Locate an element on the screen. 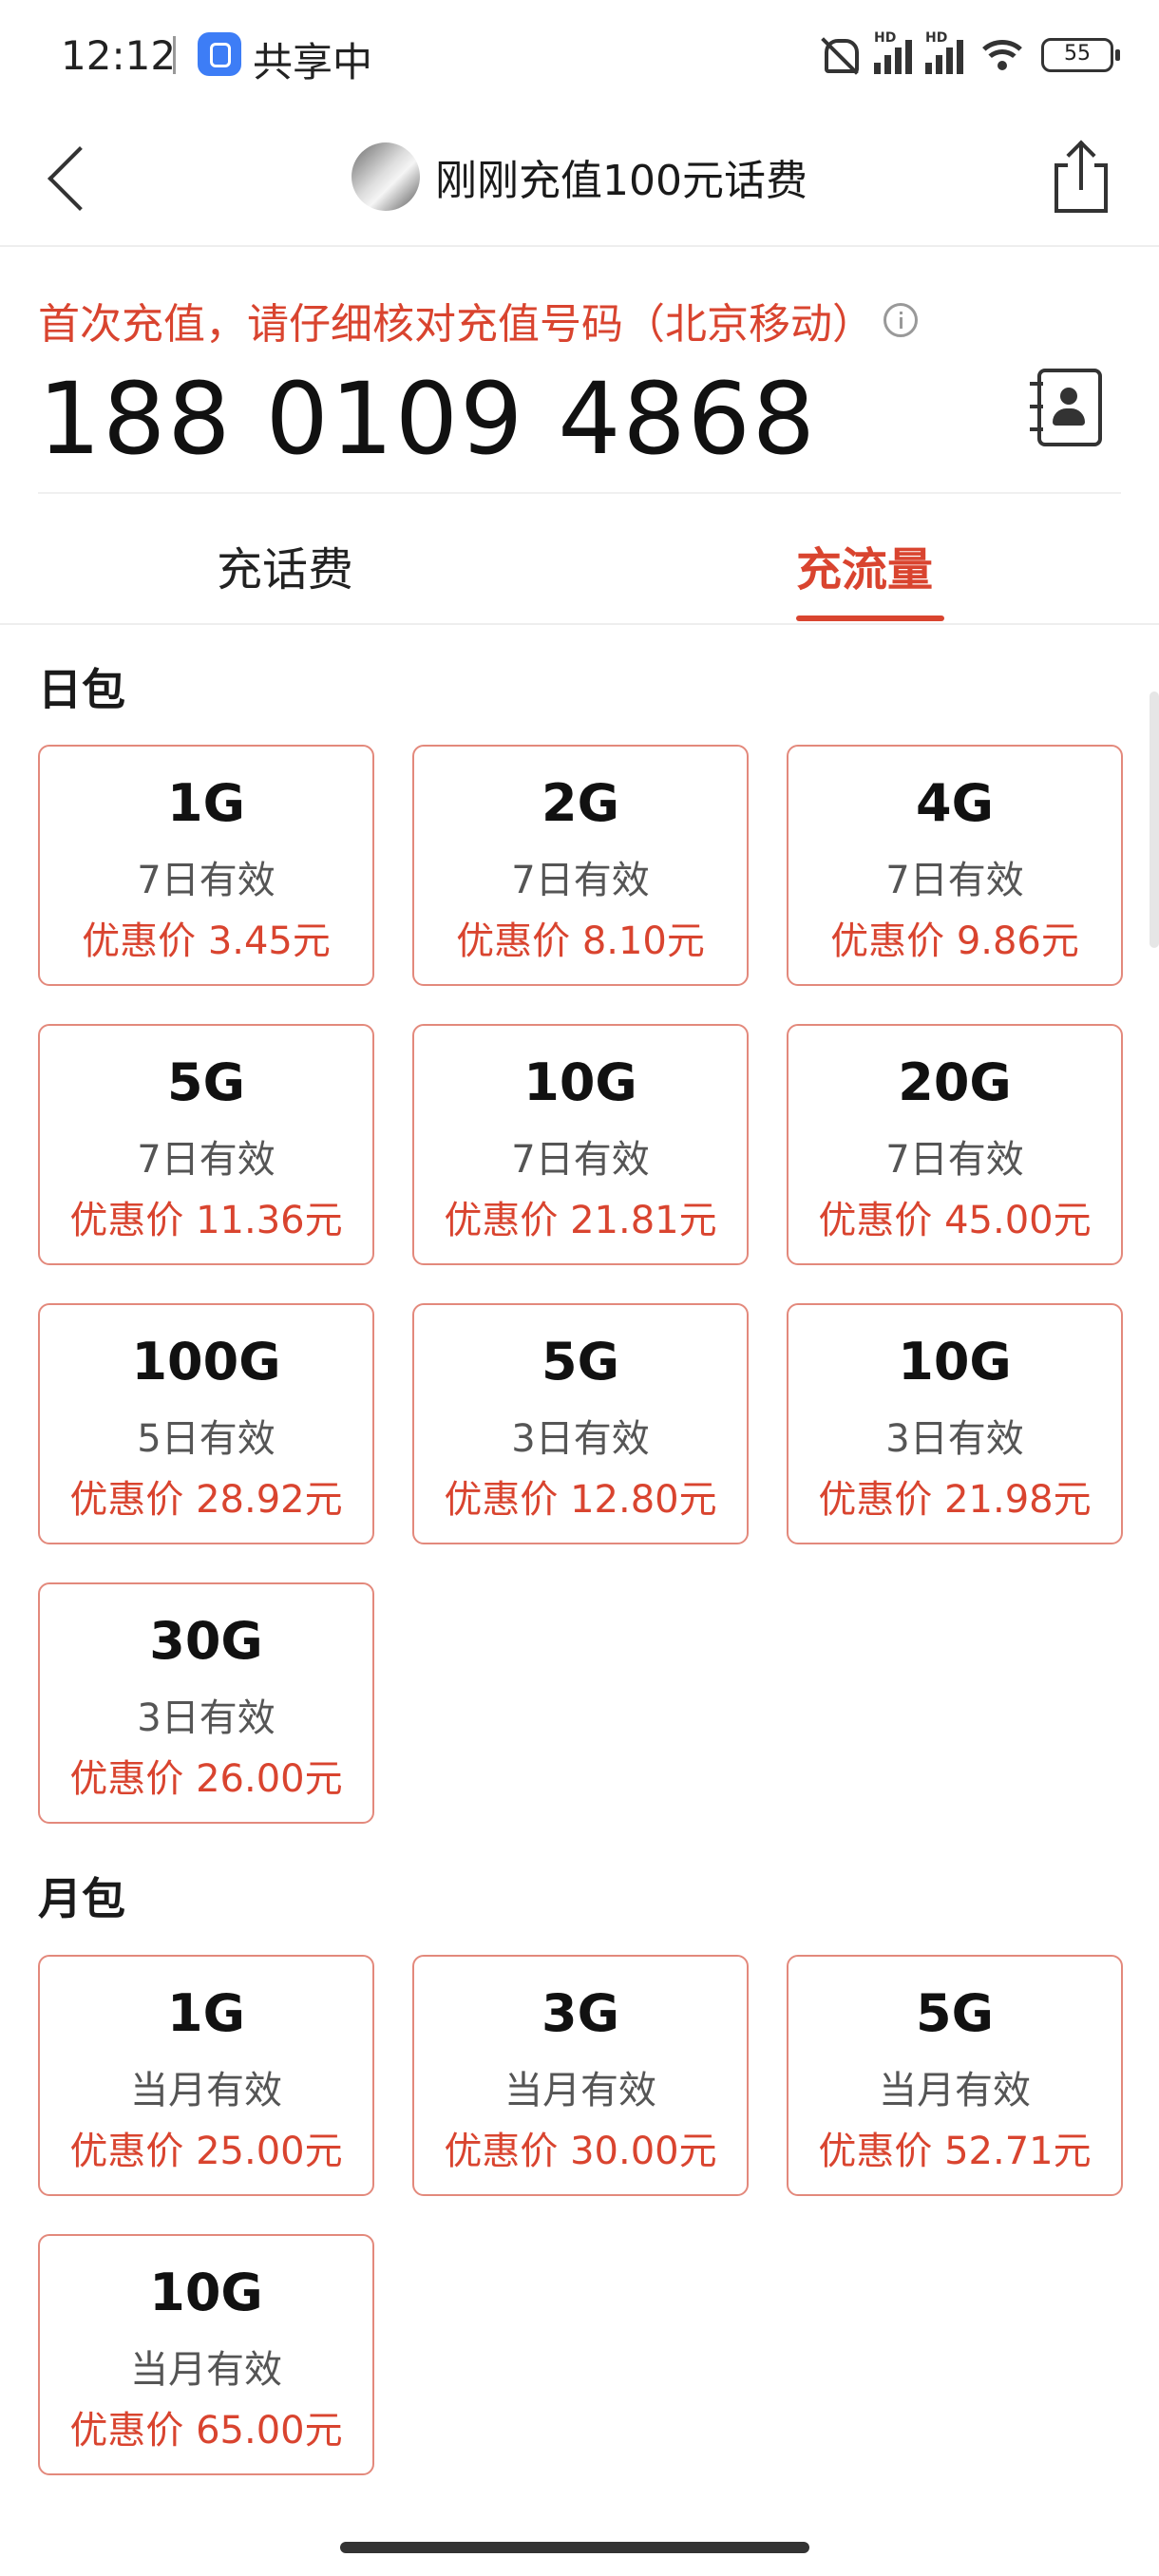 This screenshot has height=2576, width=1159. package-card: 1G 7日有效优惠价 3.45元 is located at coordinates (206, 865).